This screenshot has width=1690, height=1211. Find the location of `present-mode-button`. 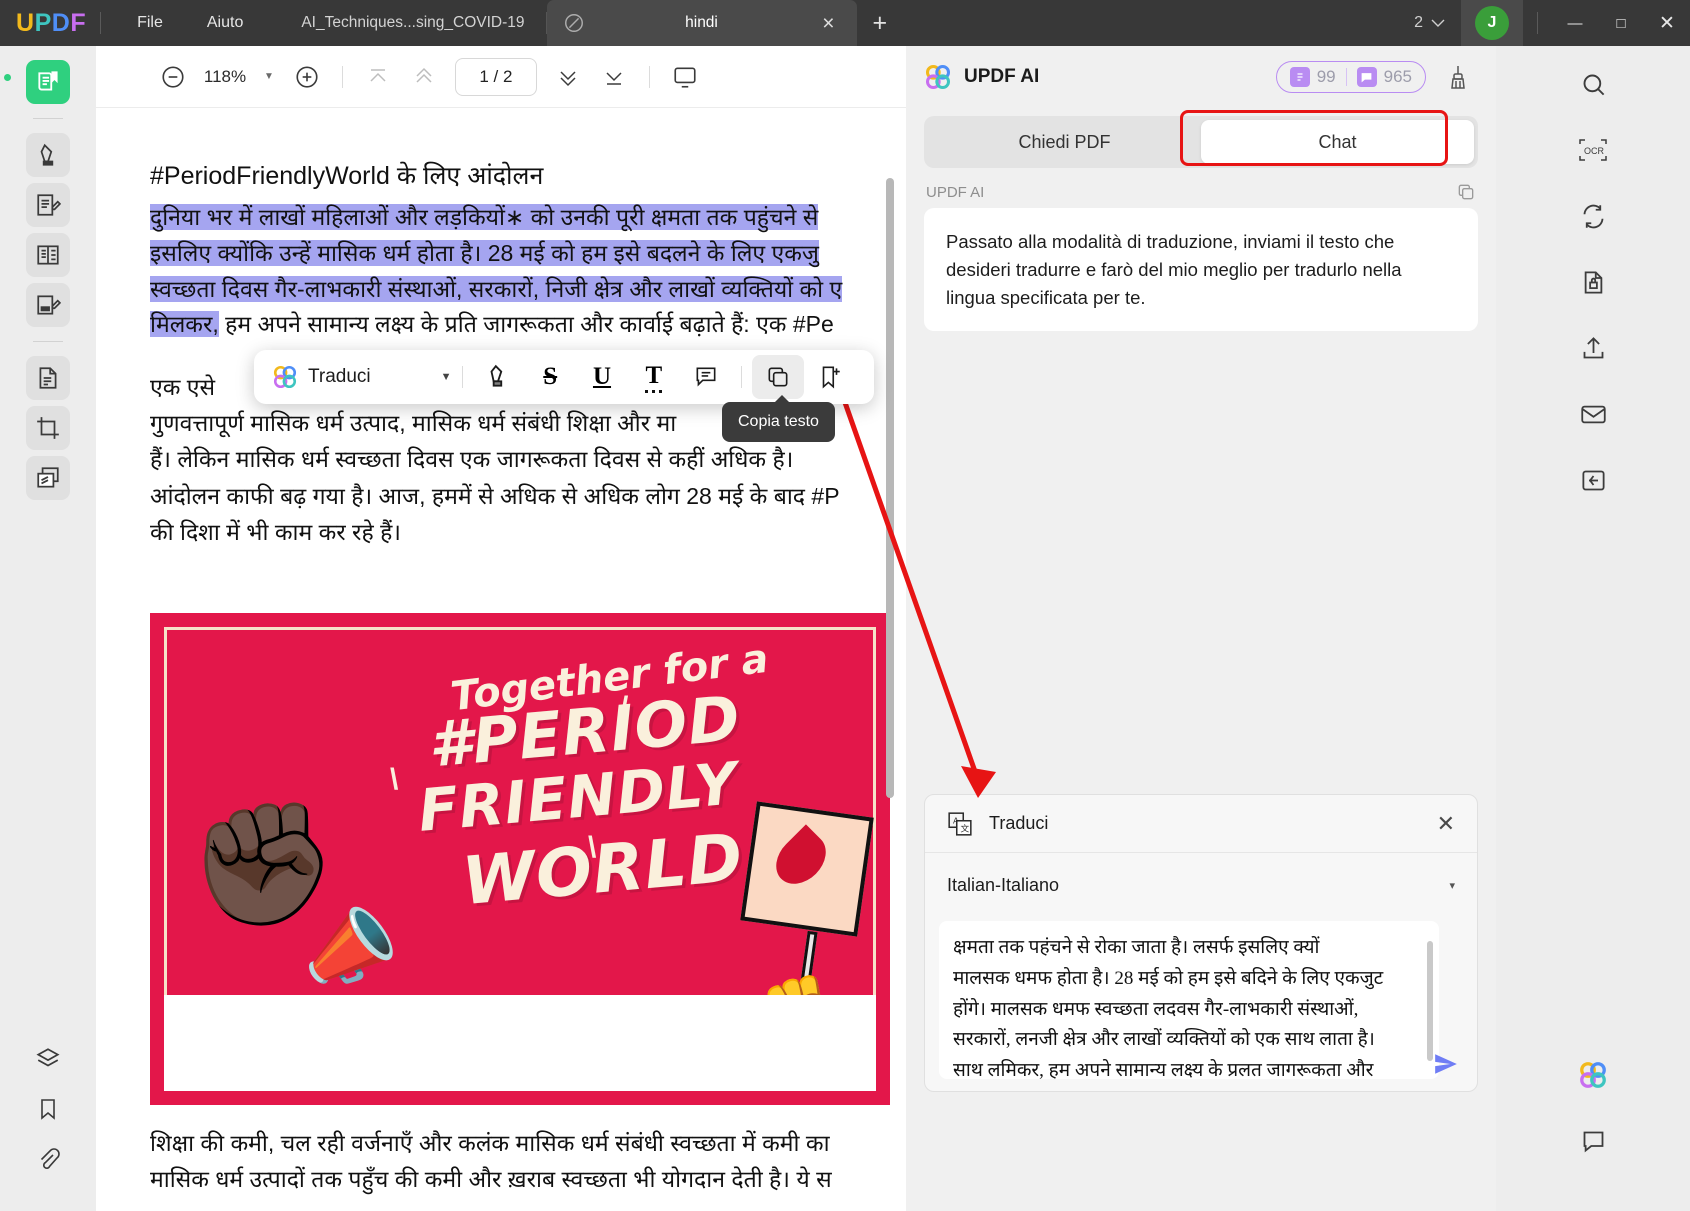

present-mode-button is located at coordinates (685, 77).